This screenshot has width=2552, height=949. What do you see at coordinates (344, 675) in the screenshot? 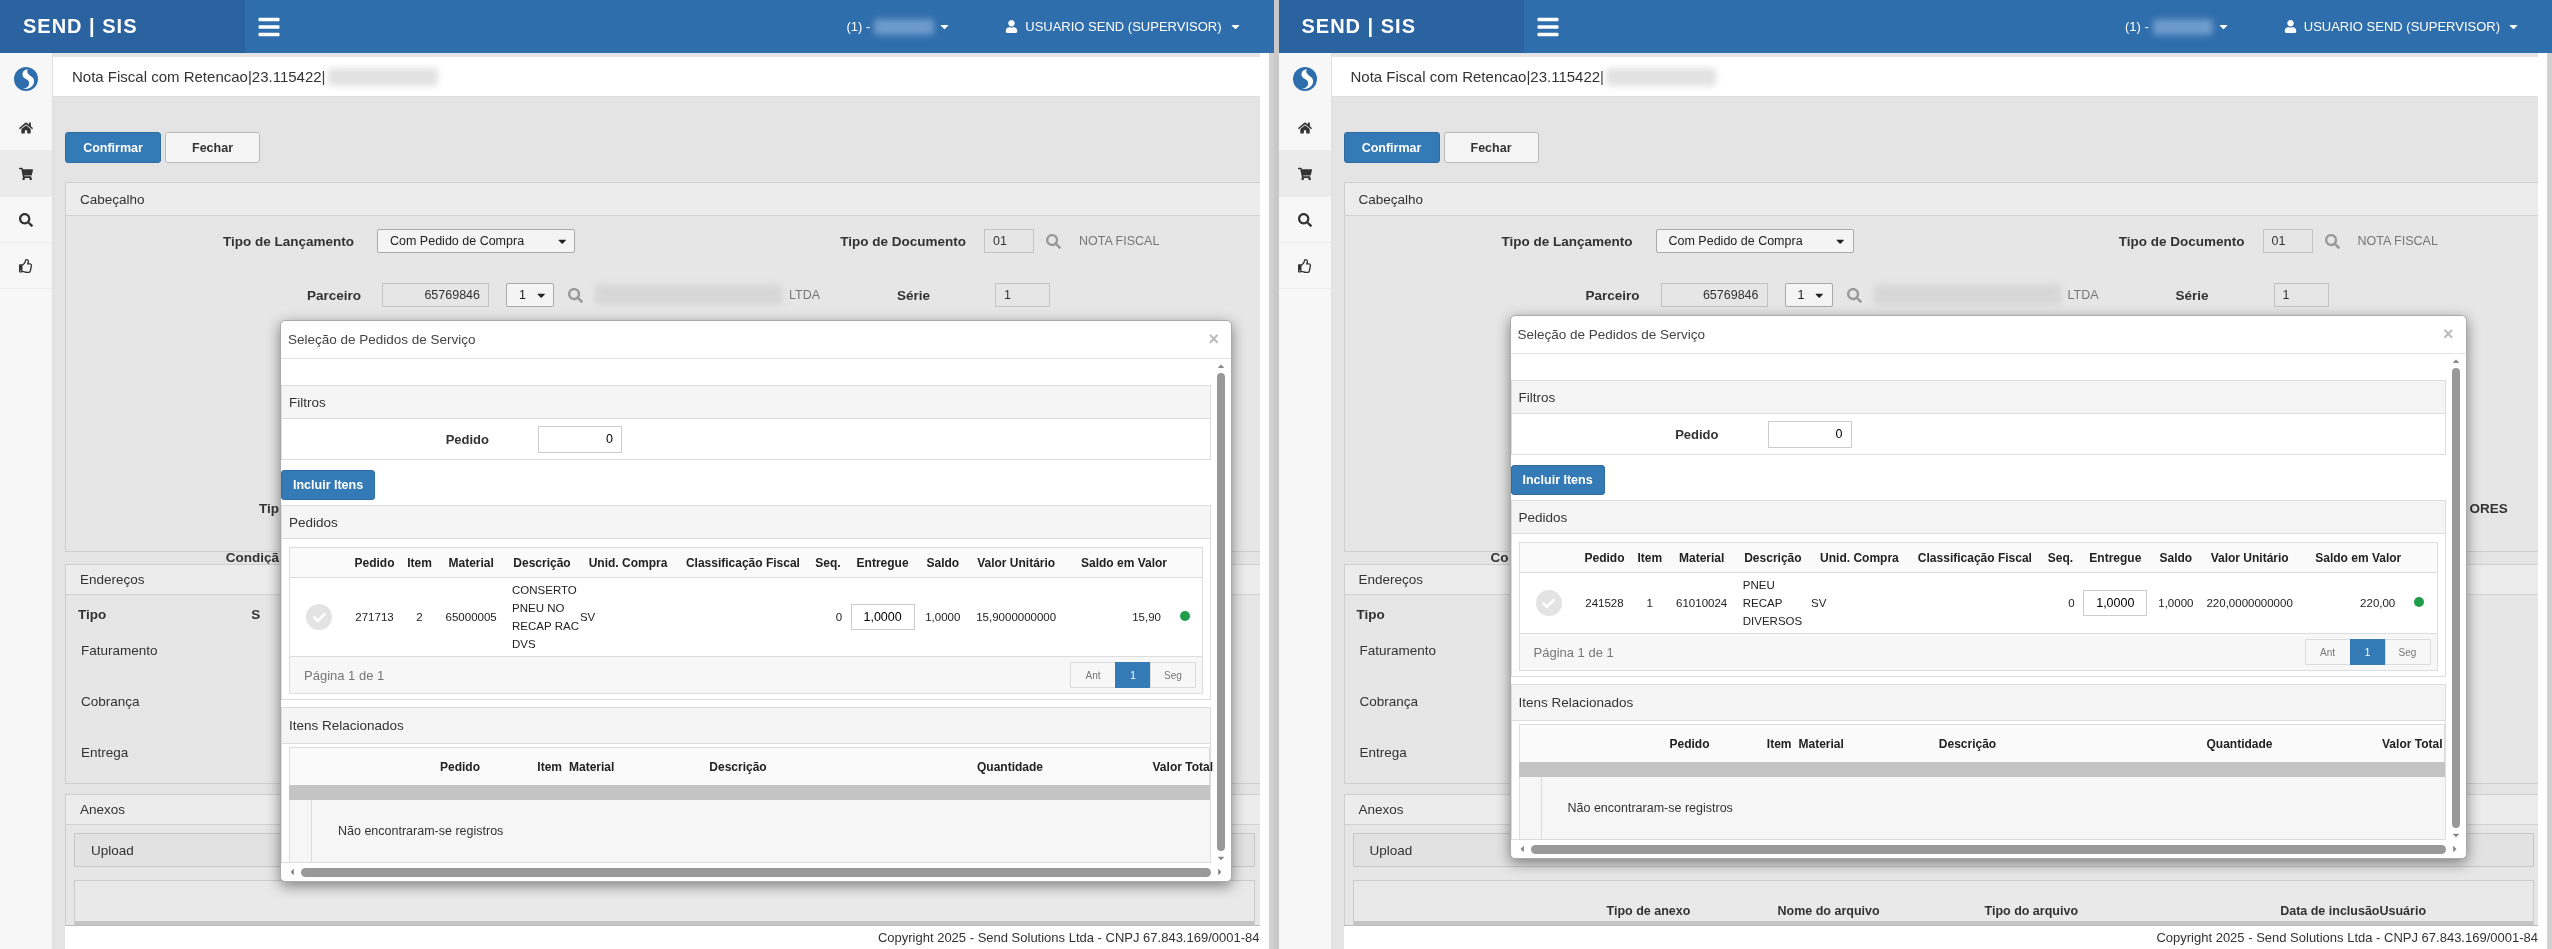
I see `page-info: Página 1 de 1` at bounding box center [344, 675].